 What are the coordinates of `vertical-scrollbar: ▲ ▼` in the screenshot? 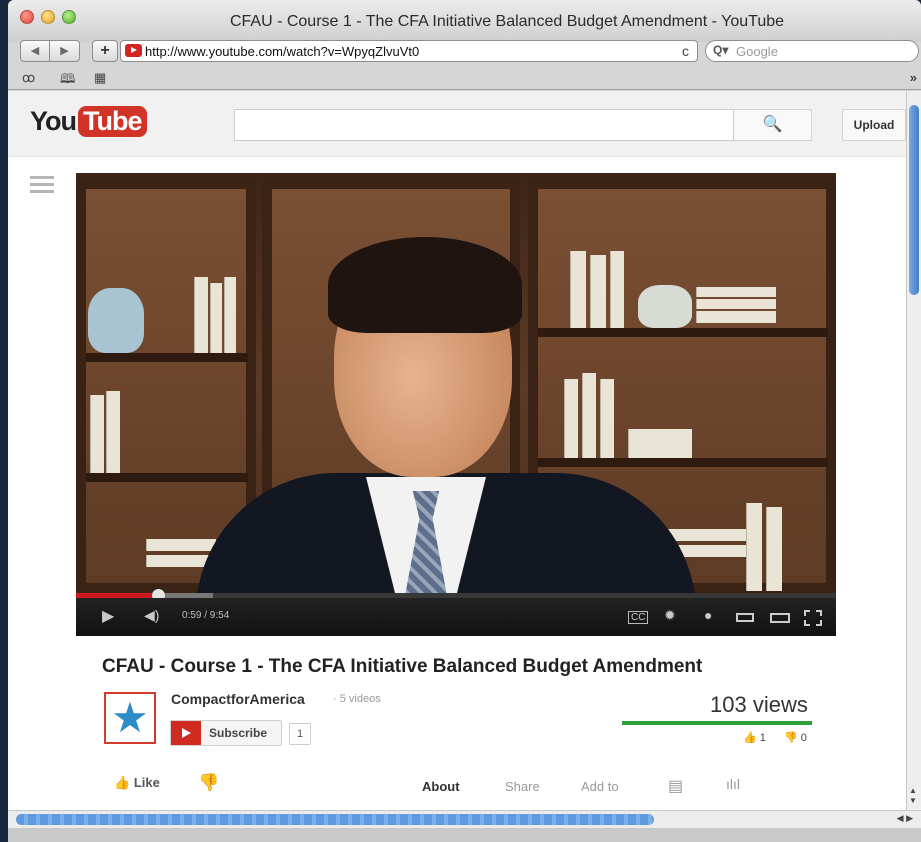 It's located at (913, 450).